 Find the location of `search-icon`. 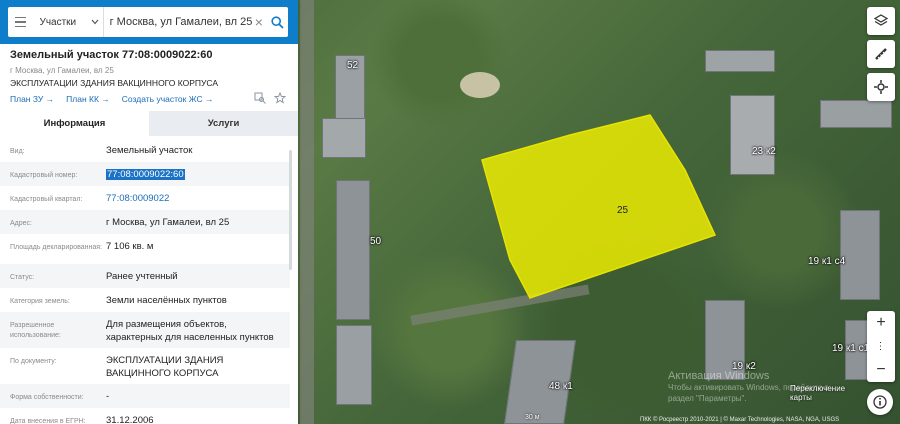

search-icon is located at coordinates (277, 22).